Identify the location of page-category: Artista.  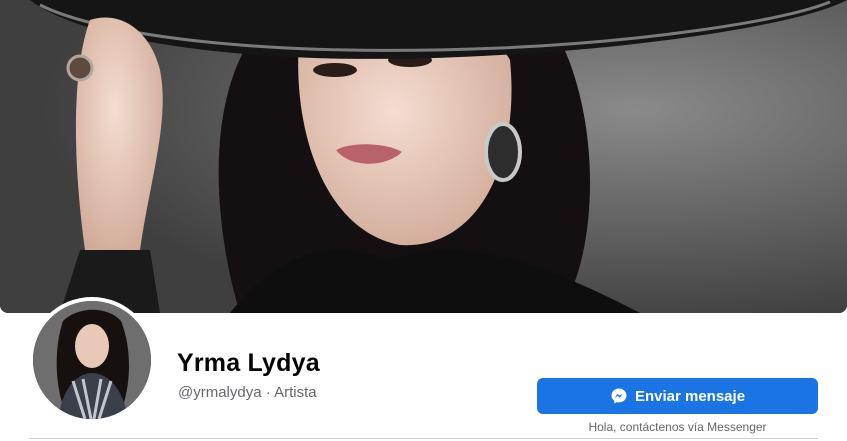
(295, 392).